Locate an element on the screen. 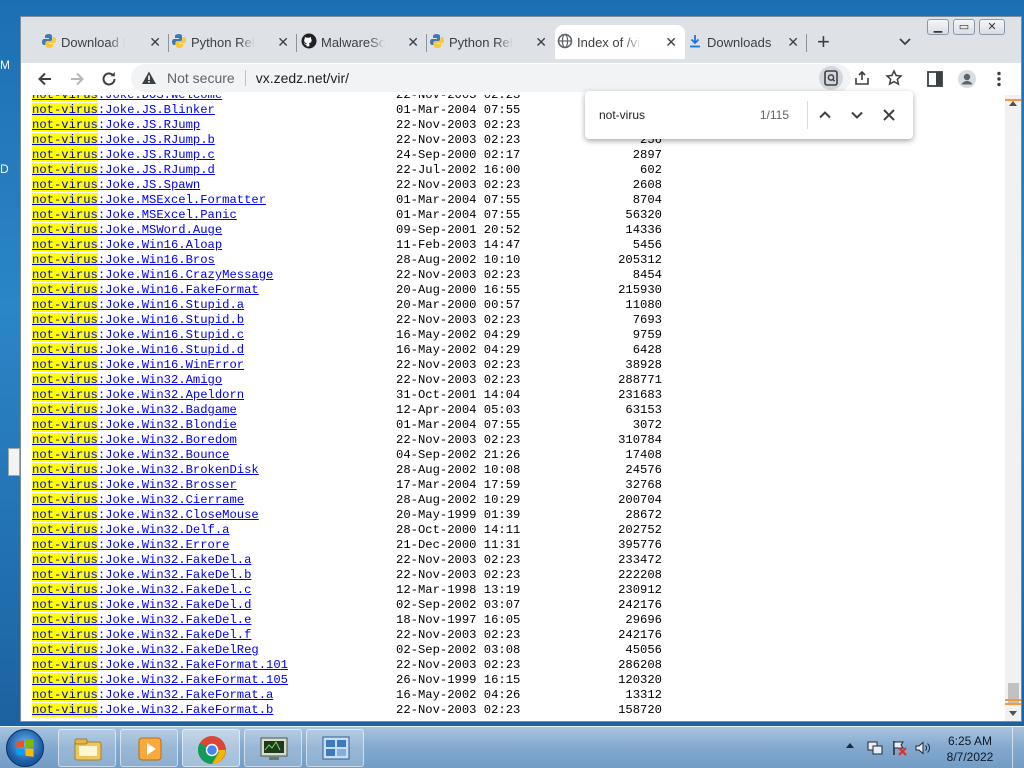 This screenshot has width=1024, height=768. file-link: :Joke.Win32.FakeFormat.101 is located at coordinates (193, 665).